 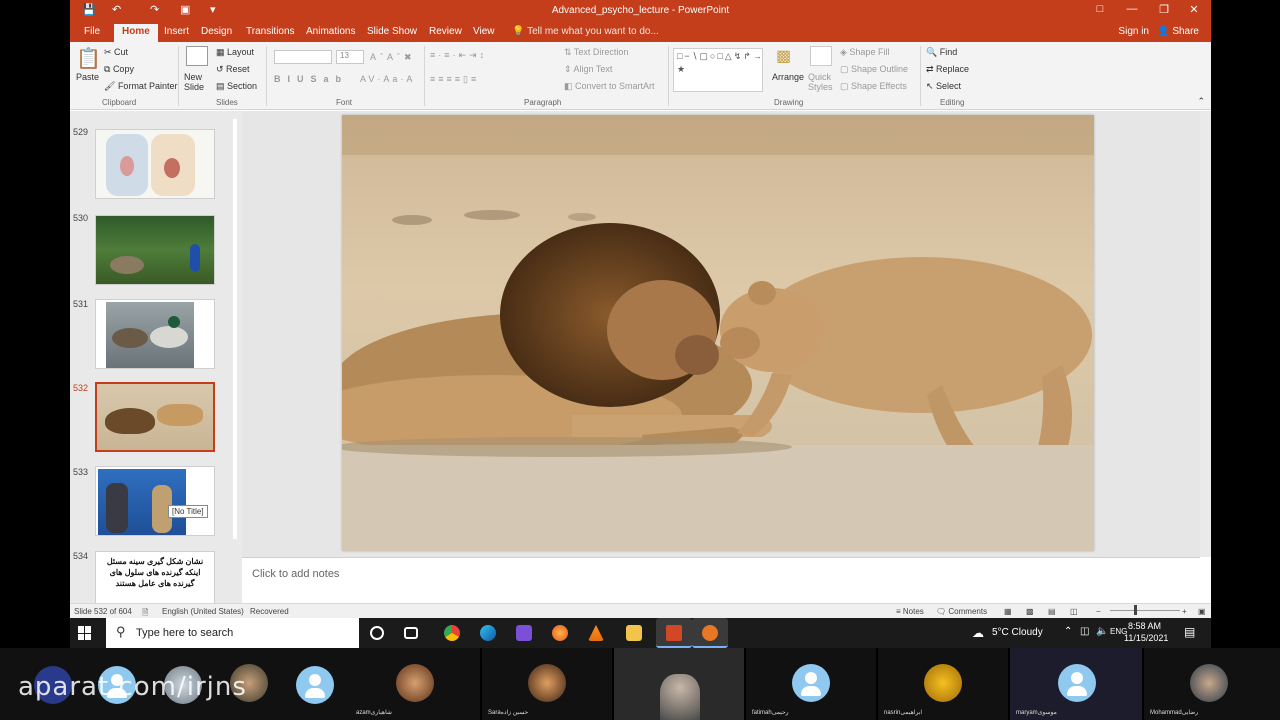 I want to click on section-button: ▤ Section, so click(x=236, y=86).